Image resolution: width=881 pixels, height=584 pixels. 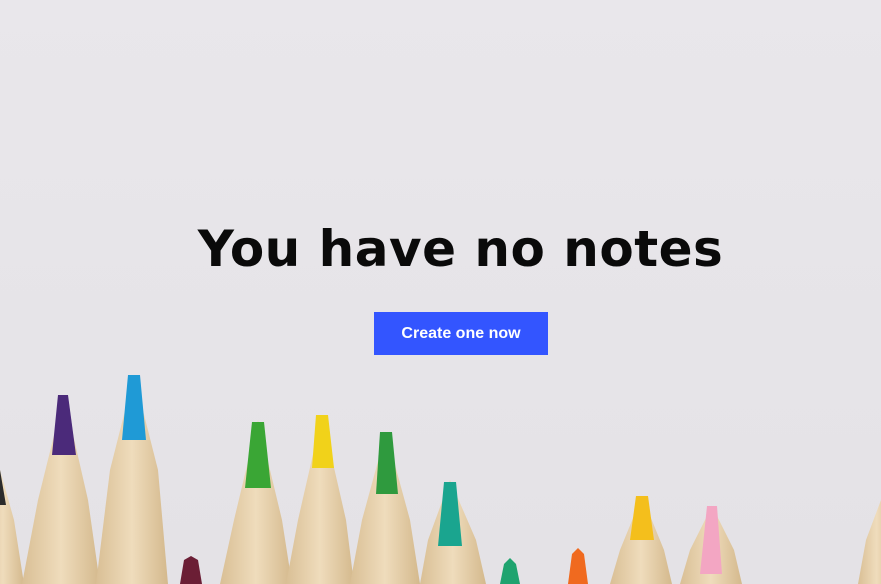 What do you see at coordinates (461, 333) in the screenshot?
I see `create-note-button: Create one now` at bounding box center [461, 333].